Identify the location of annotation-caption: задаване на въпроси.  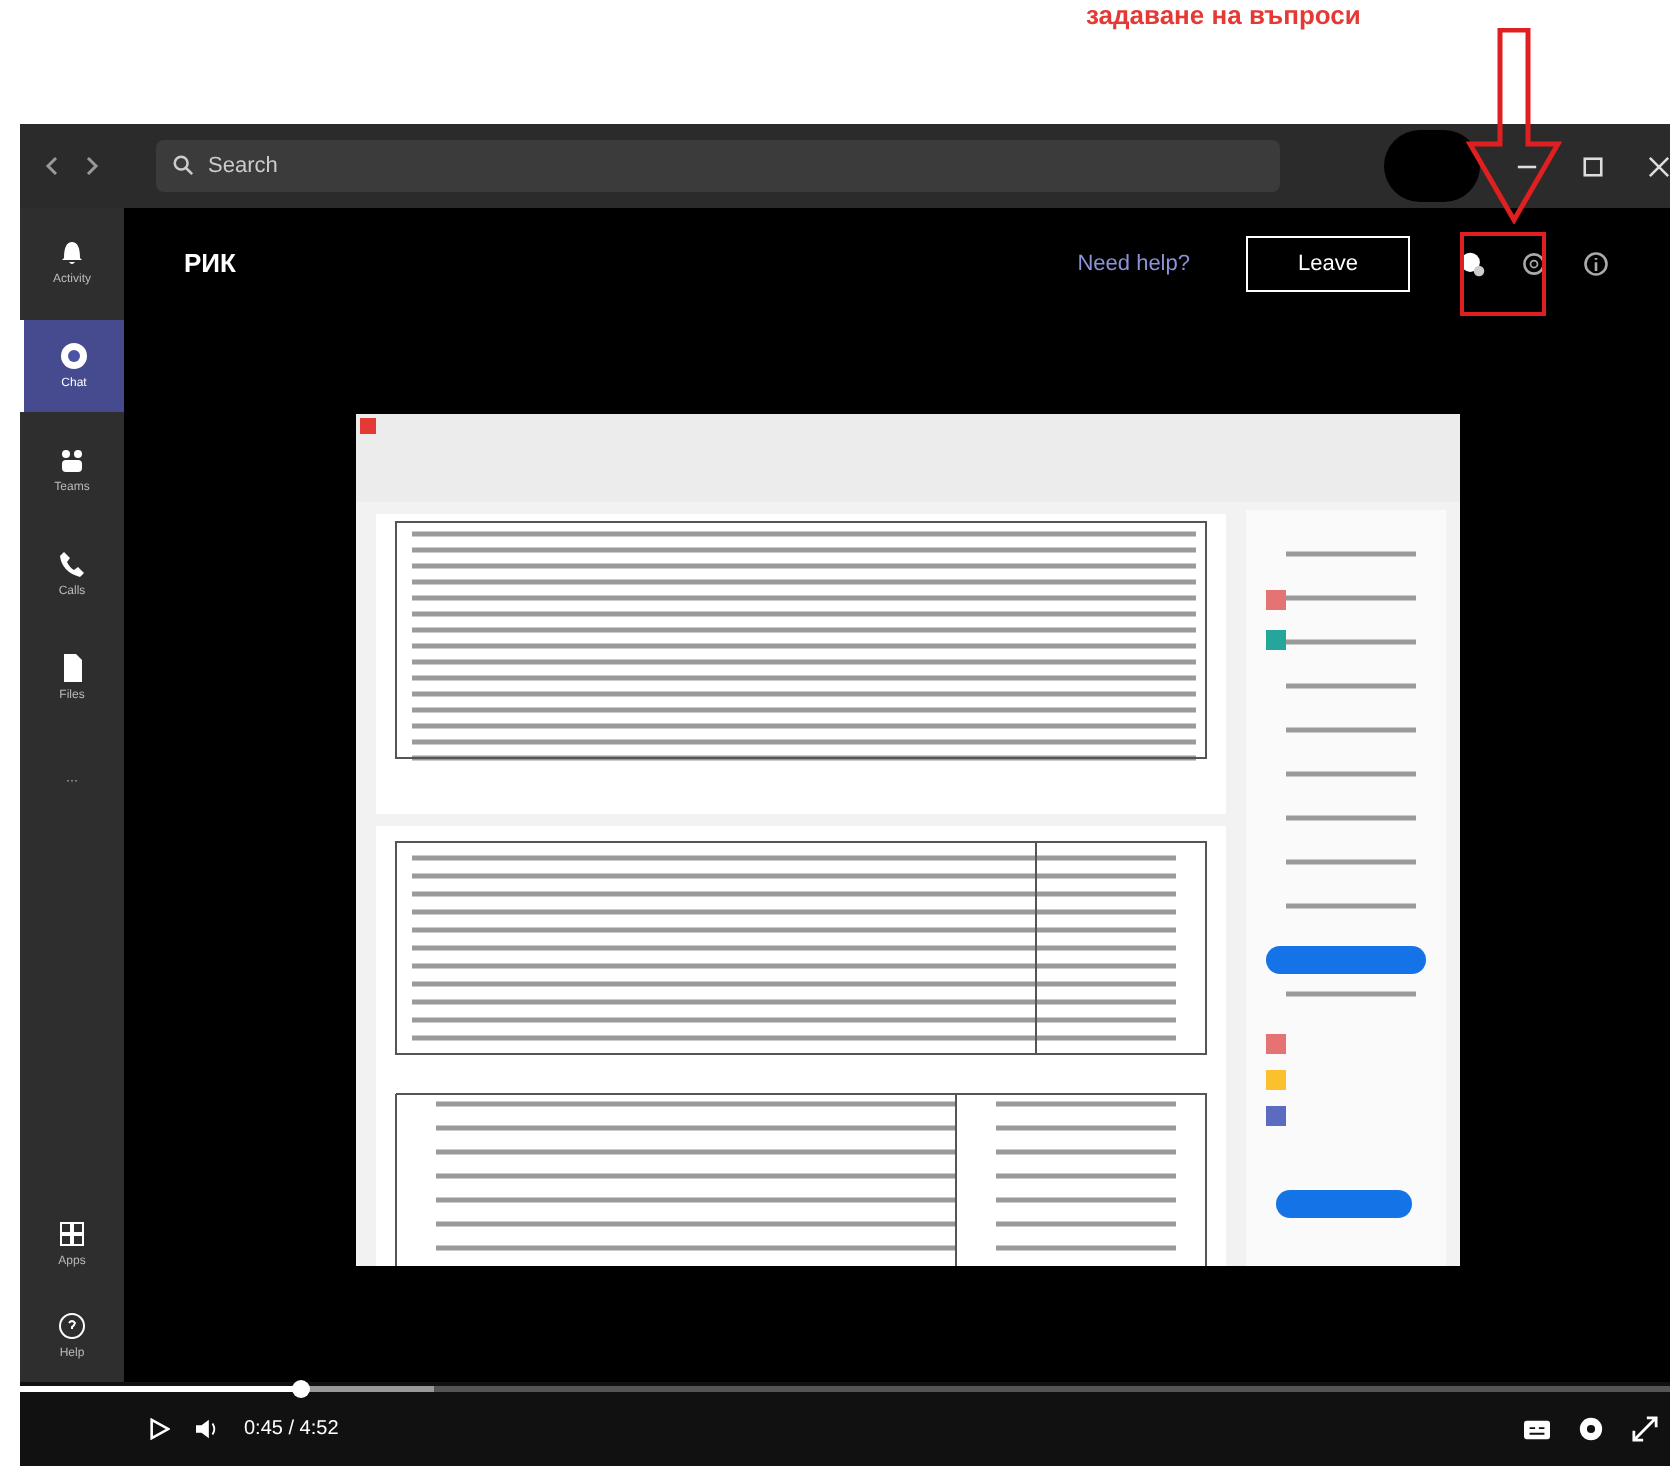
(1223, 17).